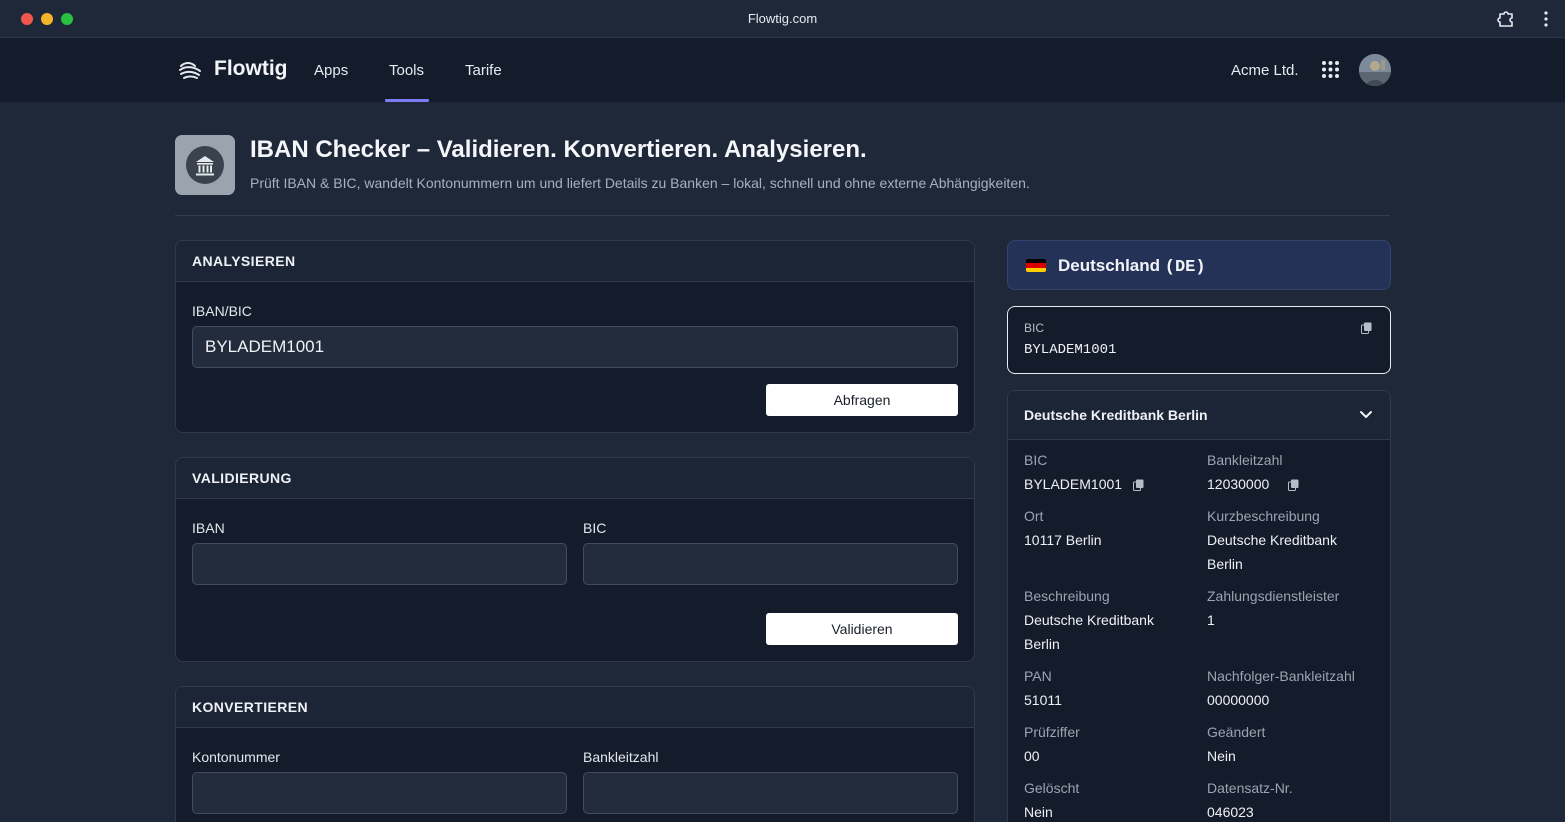  I want to click on bank-code-label: Bankleitzahl, so click(621, 757).